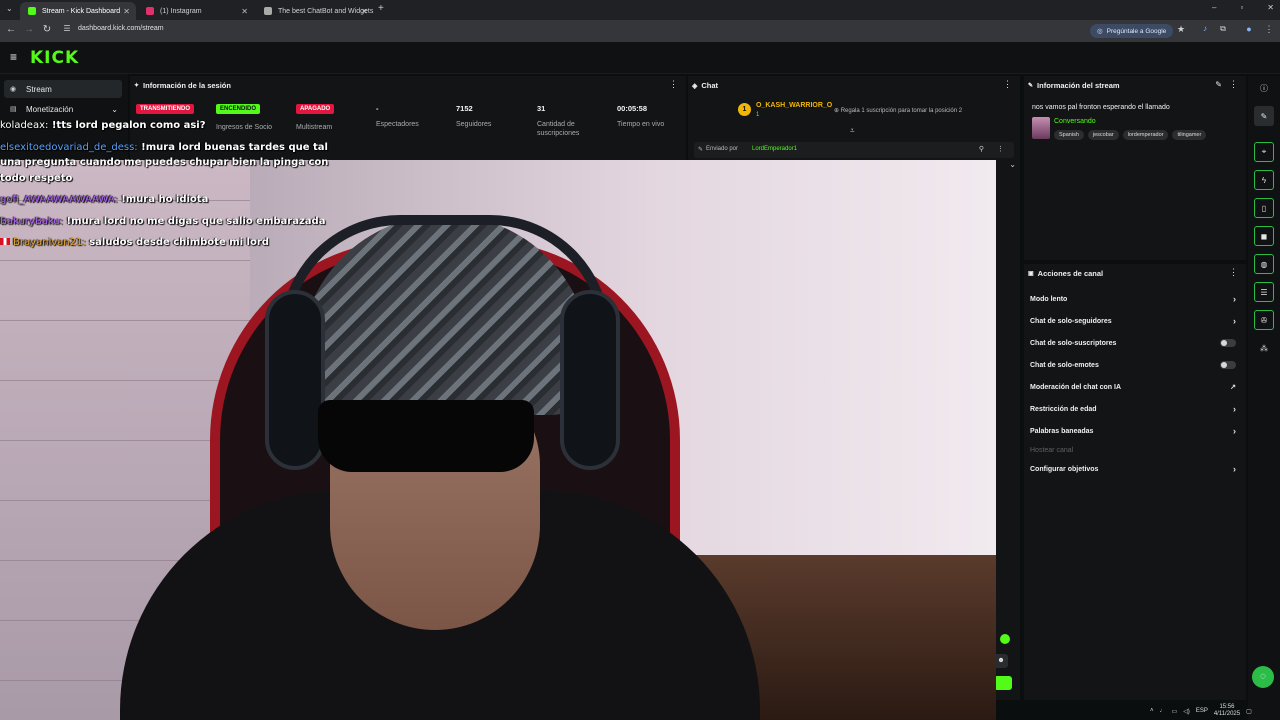 This screenshot has height=720, width=1280. I want to click on action-ai-moderation: Moderación del chat con IA ↗, so click(1135, 387).